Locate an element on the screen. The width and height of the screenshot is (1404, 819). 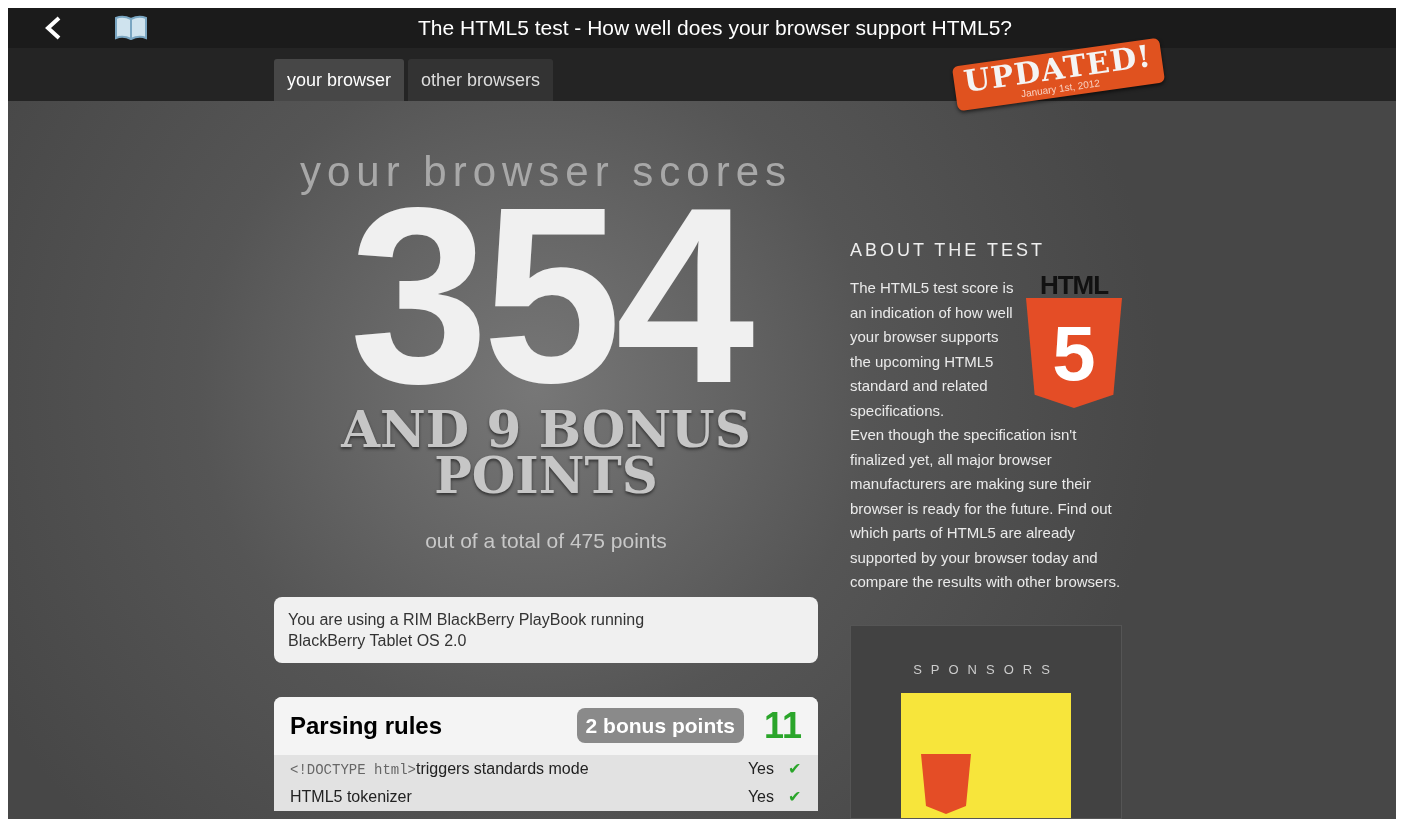
html5-shield-icon: 5 is located at coordinates (1074, 353).